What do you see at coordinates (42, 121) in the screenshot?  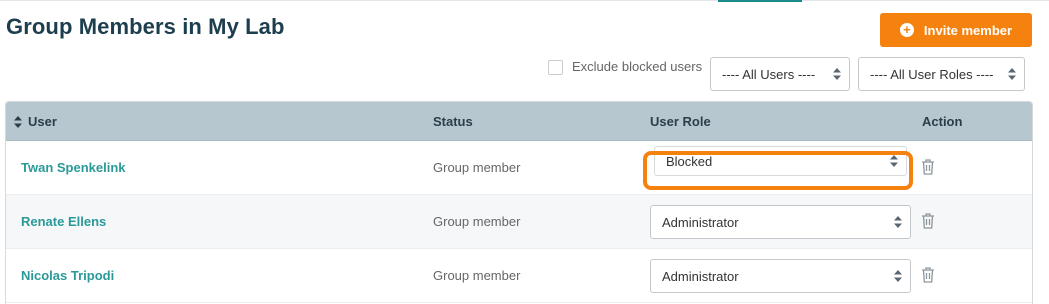 I see `column-header-user-label: User` at bounding box center [42, 121].